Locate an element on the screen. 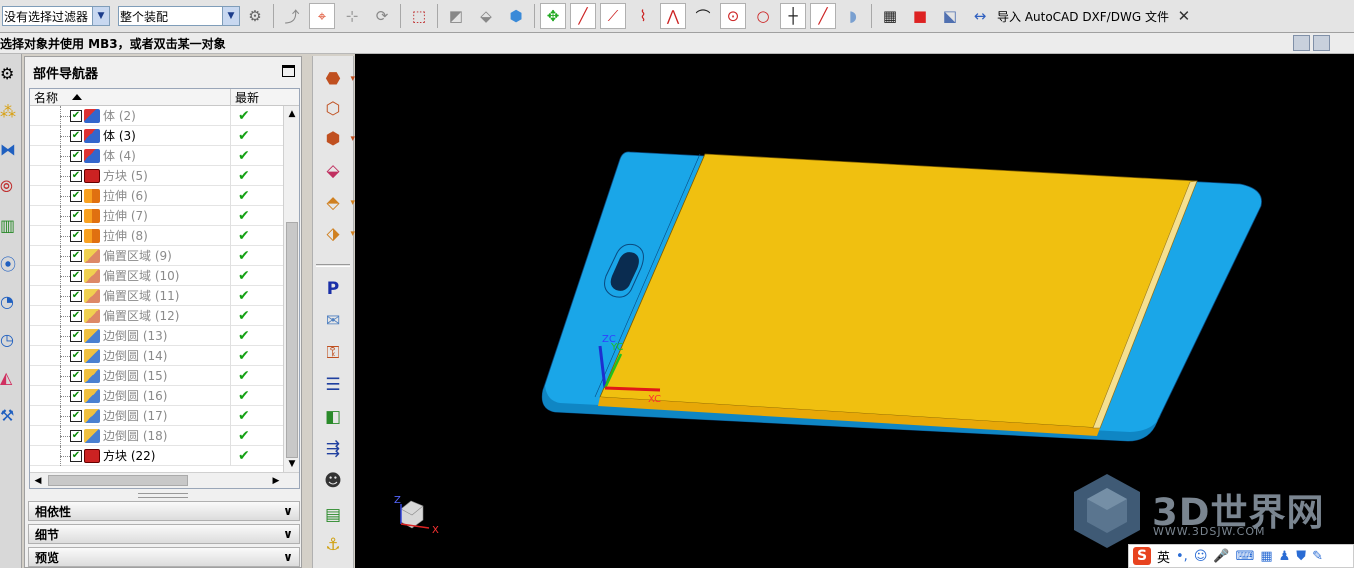 This screenshot has height=568, width=1354. chevron-down-icon: ▼ is located at coordinates (230, 16).